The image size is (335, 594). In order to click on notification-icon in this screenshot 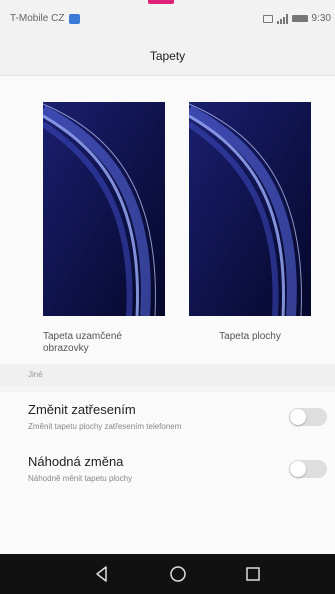, I will do `click(75, 18)`.